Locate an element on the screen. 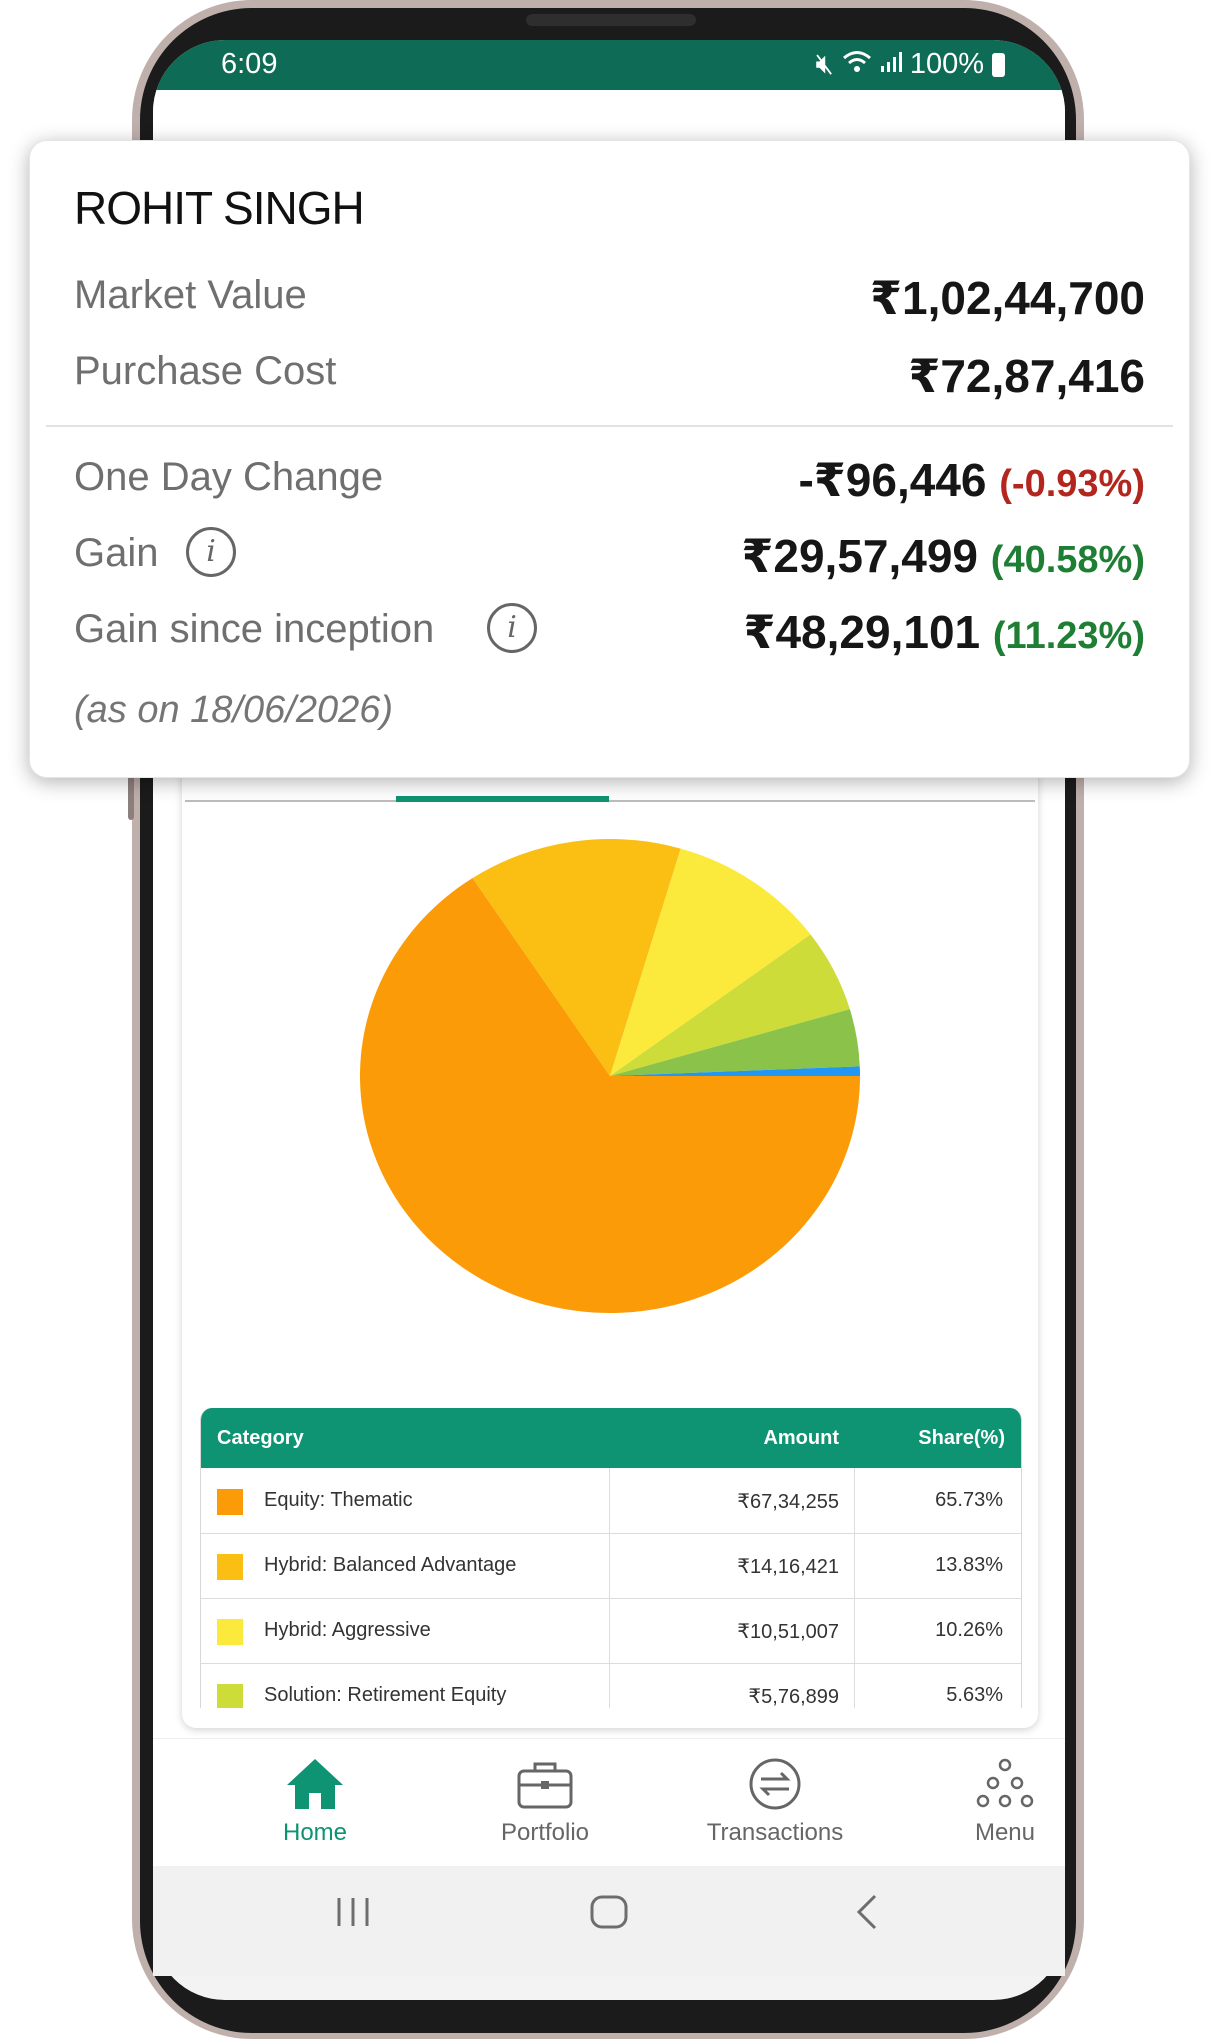  menu-dots-icon is located at coordinates (1005, 1783).